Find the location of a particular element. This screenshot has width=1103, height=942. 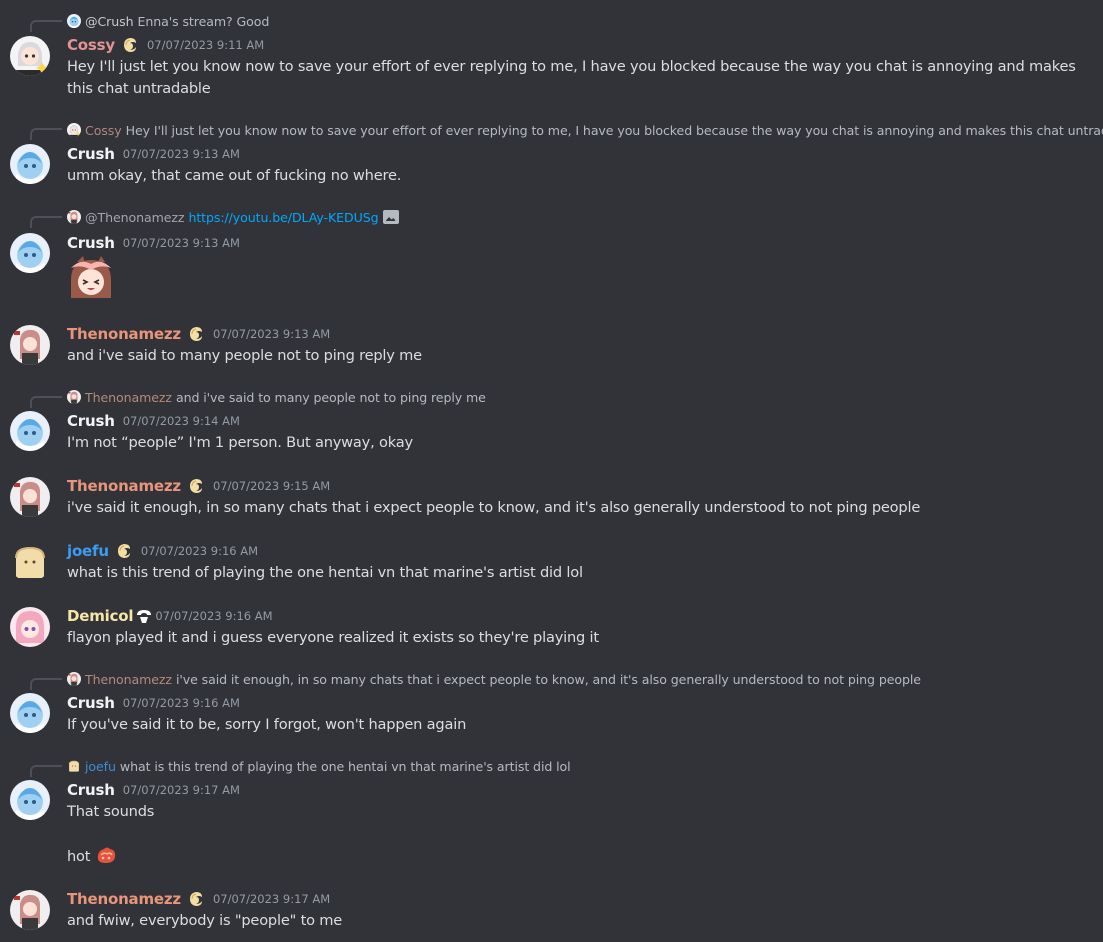

reply-text: Enna's stream? Good is located at coordinates (203, 21).